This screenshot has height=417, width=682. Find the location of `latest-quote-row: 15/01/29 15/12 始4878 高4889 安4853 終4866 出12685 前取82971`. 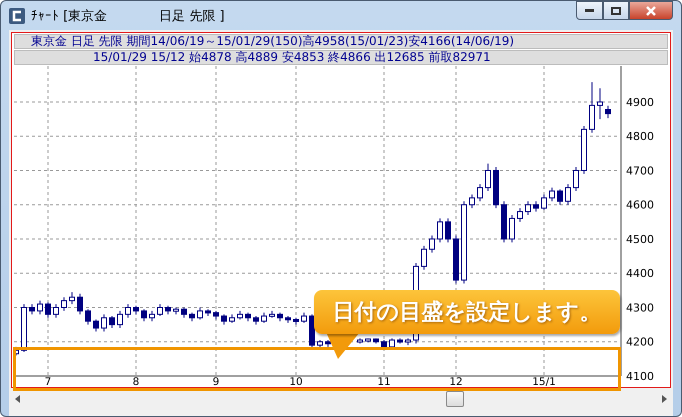

latest-quote-row: 15/01/29 15/12 始4878 高4889 安4853 終4866 出12685 前取82971 is located at coordinates (341, 57).